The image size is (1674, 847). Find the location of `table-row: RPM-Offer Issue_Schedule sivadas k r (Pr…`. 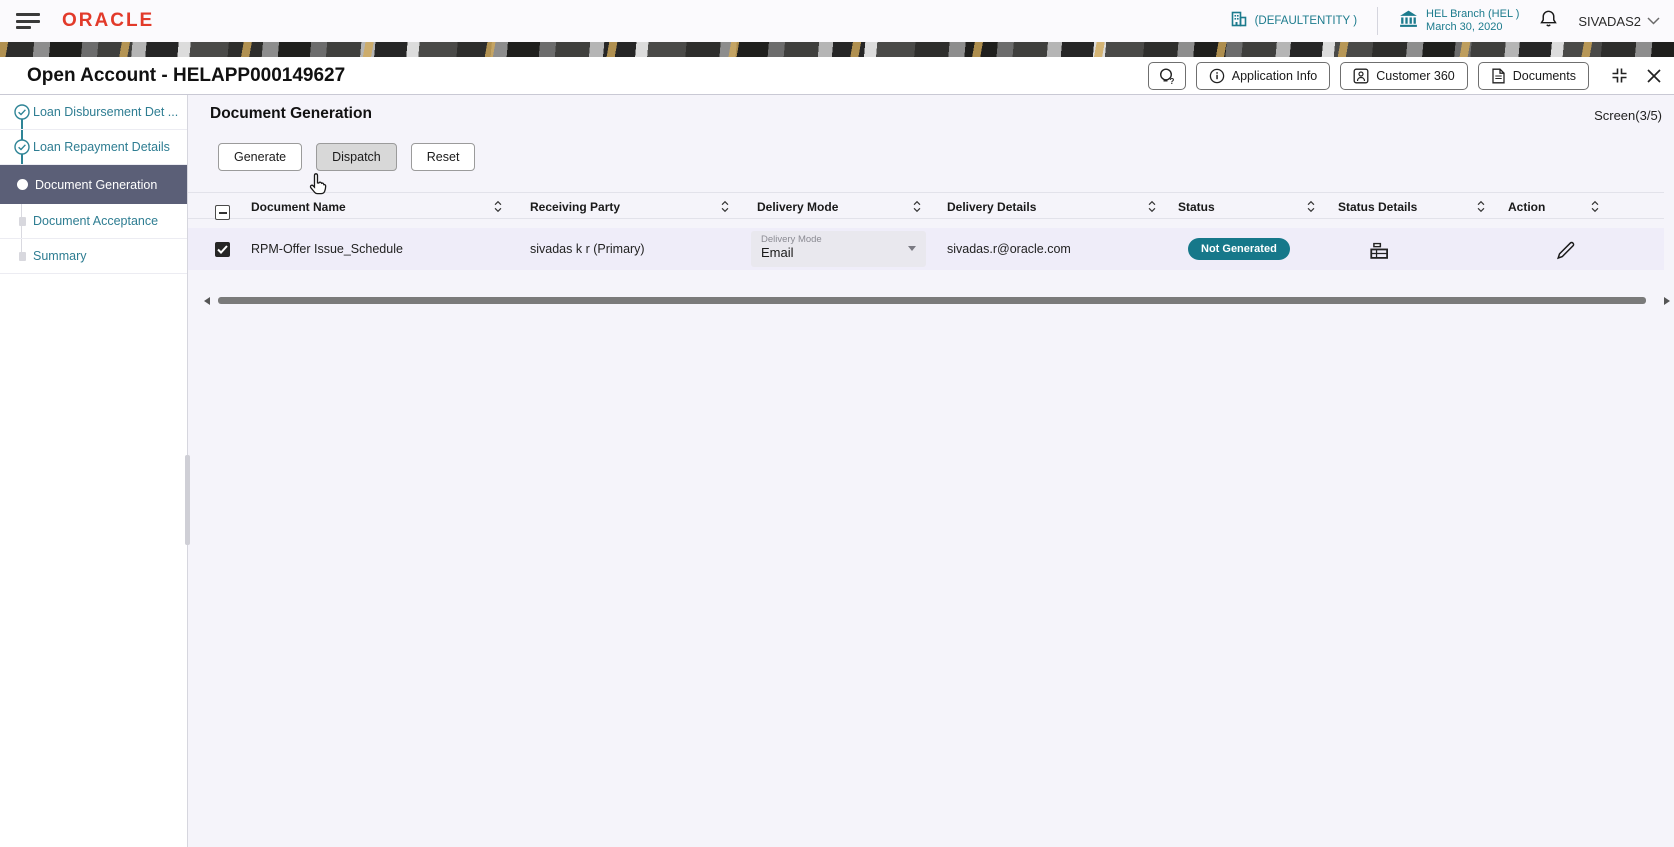

table-row: RPM-Offer Issue_Schedule sivadas k r (Pr… is located at coordinates (926, 249).